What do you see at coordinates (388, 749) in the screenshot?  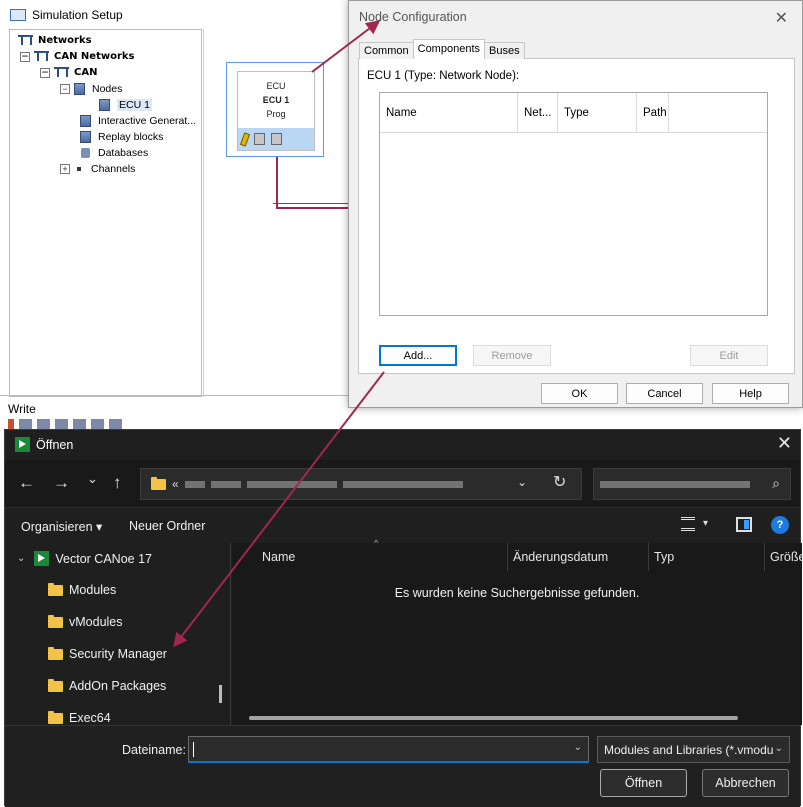 I see `filename-input: ⌄` at bounding box center [388, 749].